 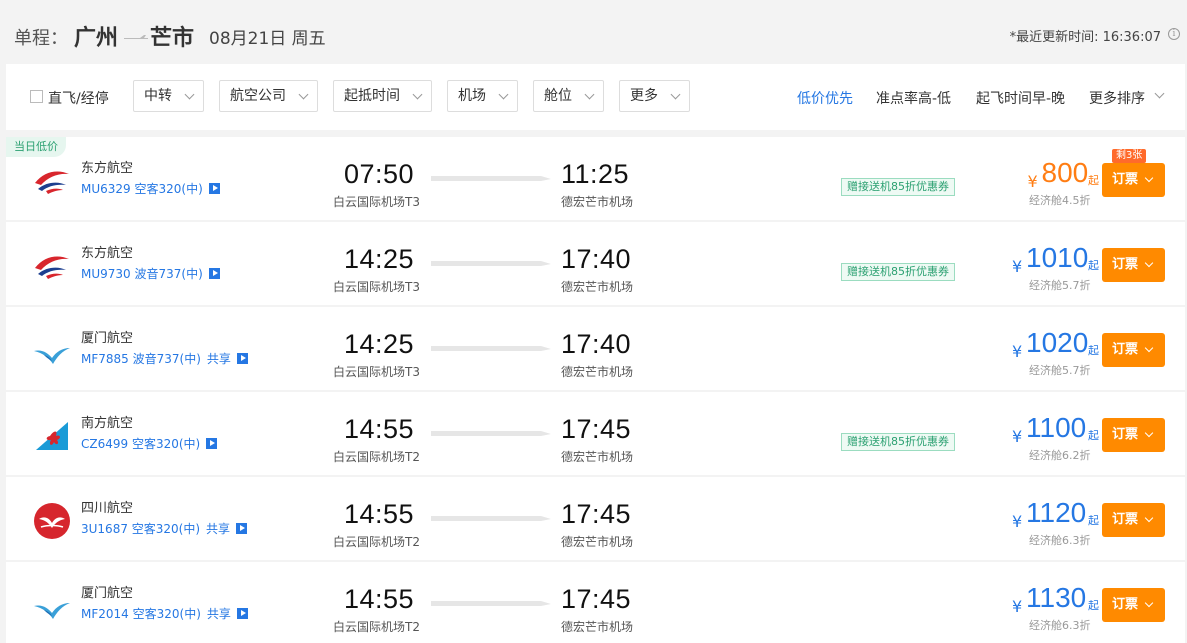 What do you see at coordinates (258, 96) in the screenshot?
I see `filter-label: 航空公司` at bounding box center [258, 96].